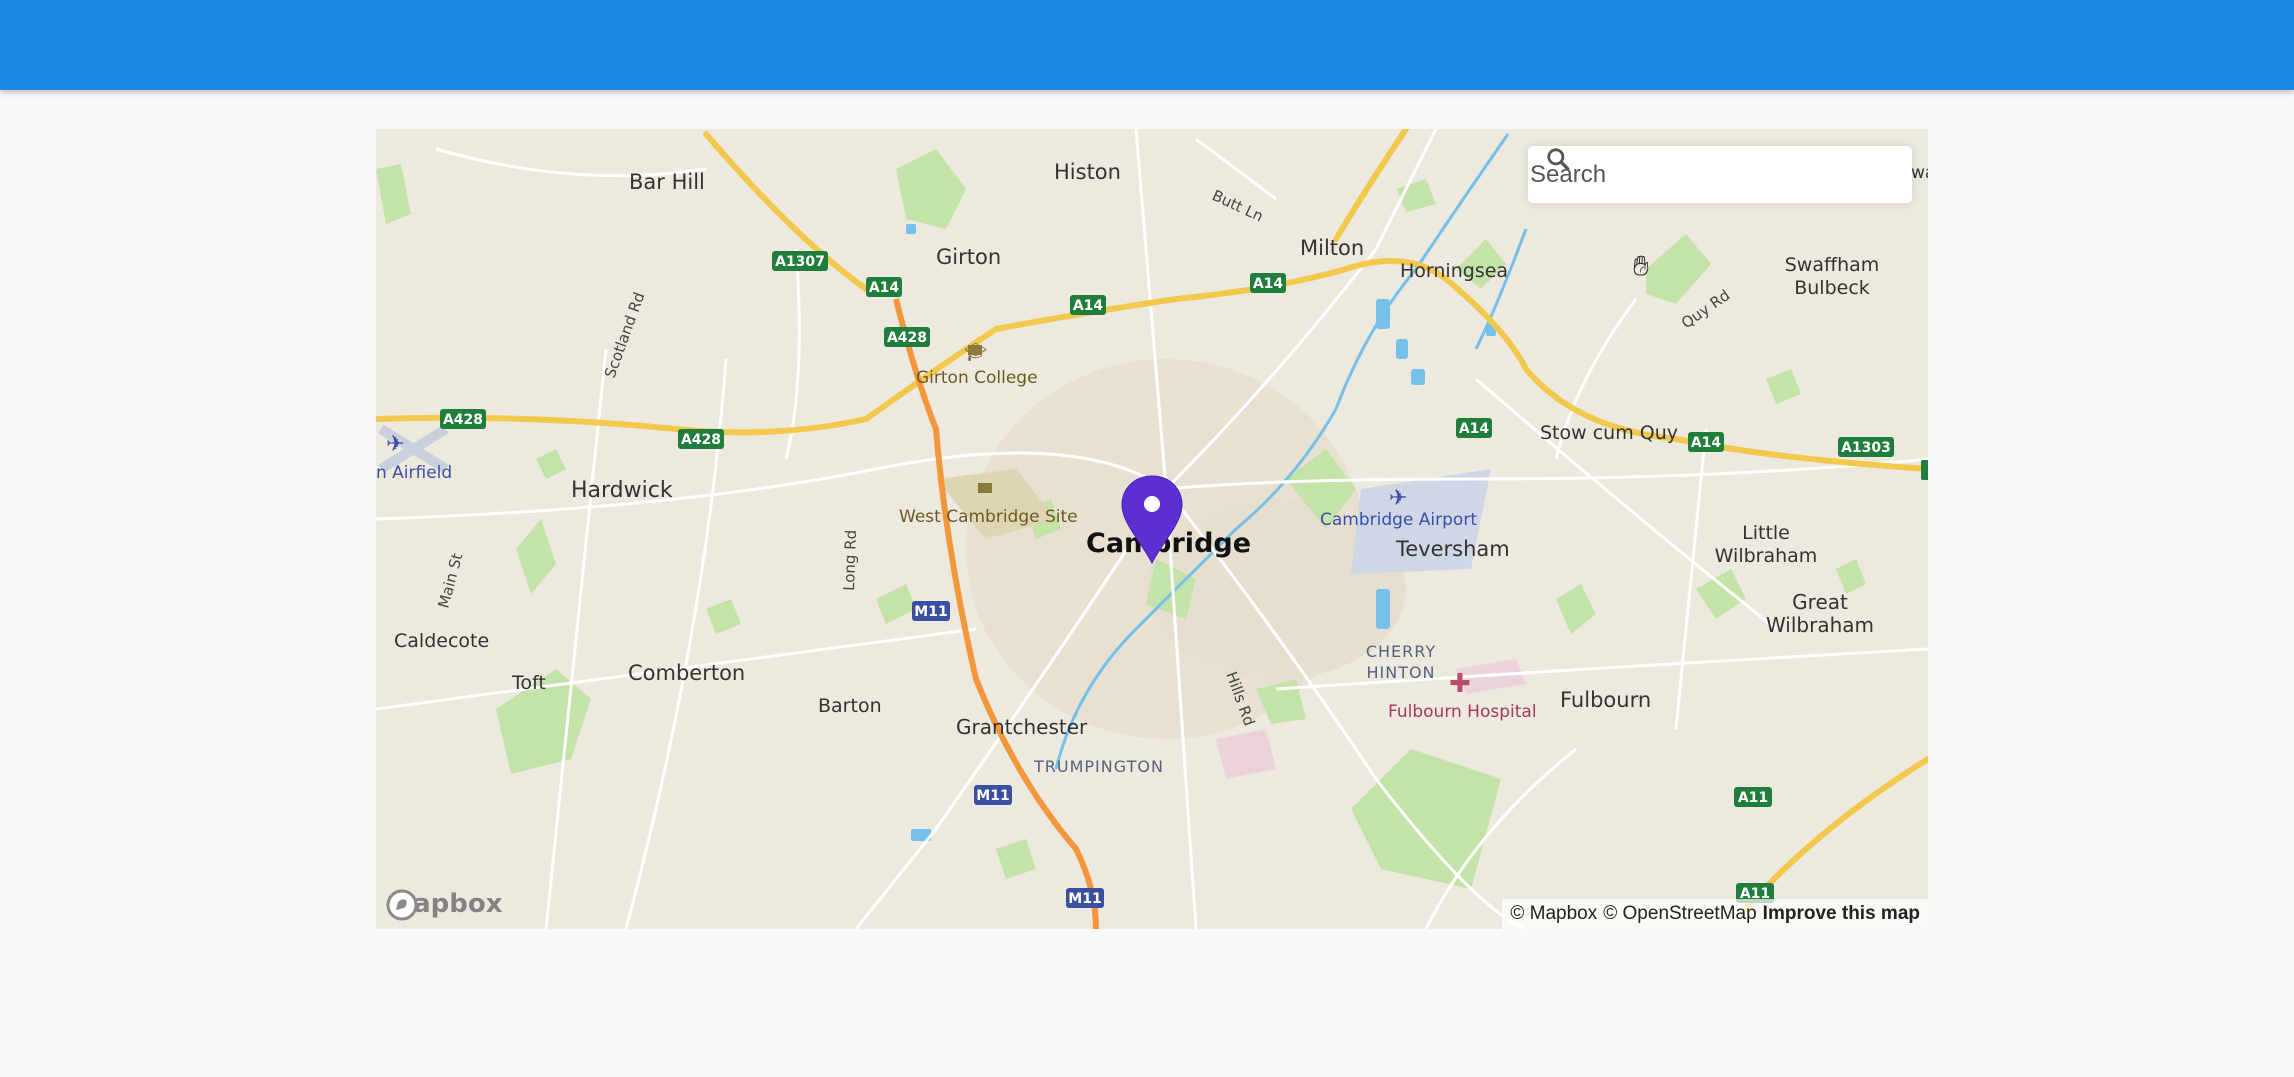  What do you see at coordinates (1609, 433) in the screenshot?
I see `place-label-stow-cum-quy: Stow cum Quy` at bounding box center [1609, 433].